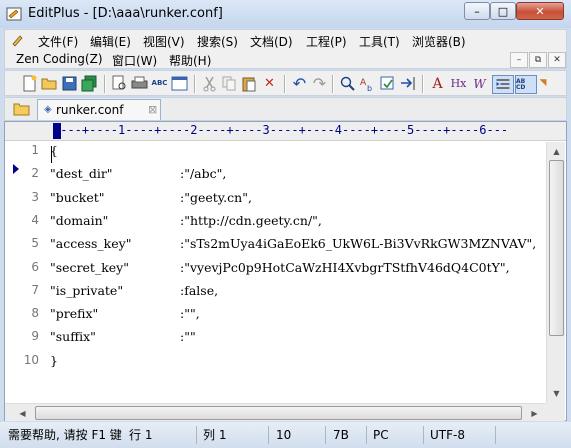 This screenshot has height=448, width=571. Describe the element at coordinates (526, 84) in the screenshot. I see `abc-icon: AB CD` at that location.